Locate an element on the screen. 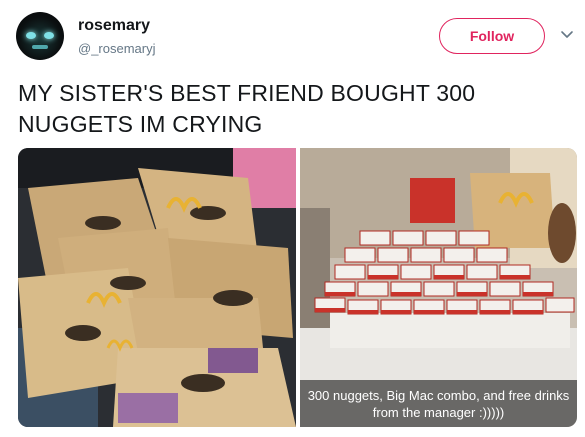 This screenshot has width=585, height=437. user-handle: @_rosemaryj is located at coordinates (117, 48).